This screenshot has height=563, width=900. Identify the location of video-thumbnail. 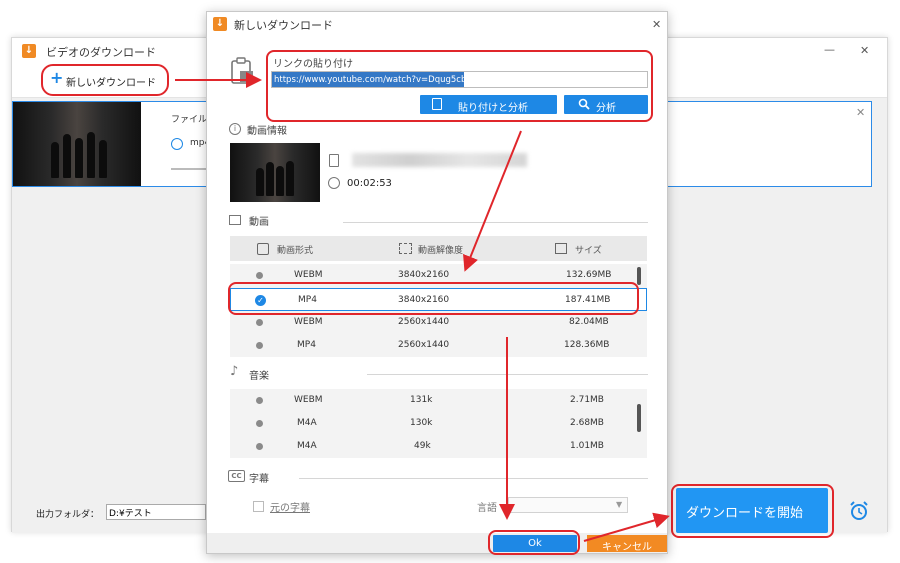
(275, 172).